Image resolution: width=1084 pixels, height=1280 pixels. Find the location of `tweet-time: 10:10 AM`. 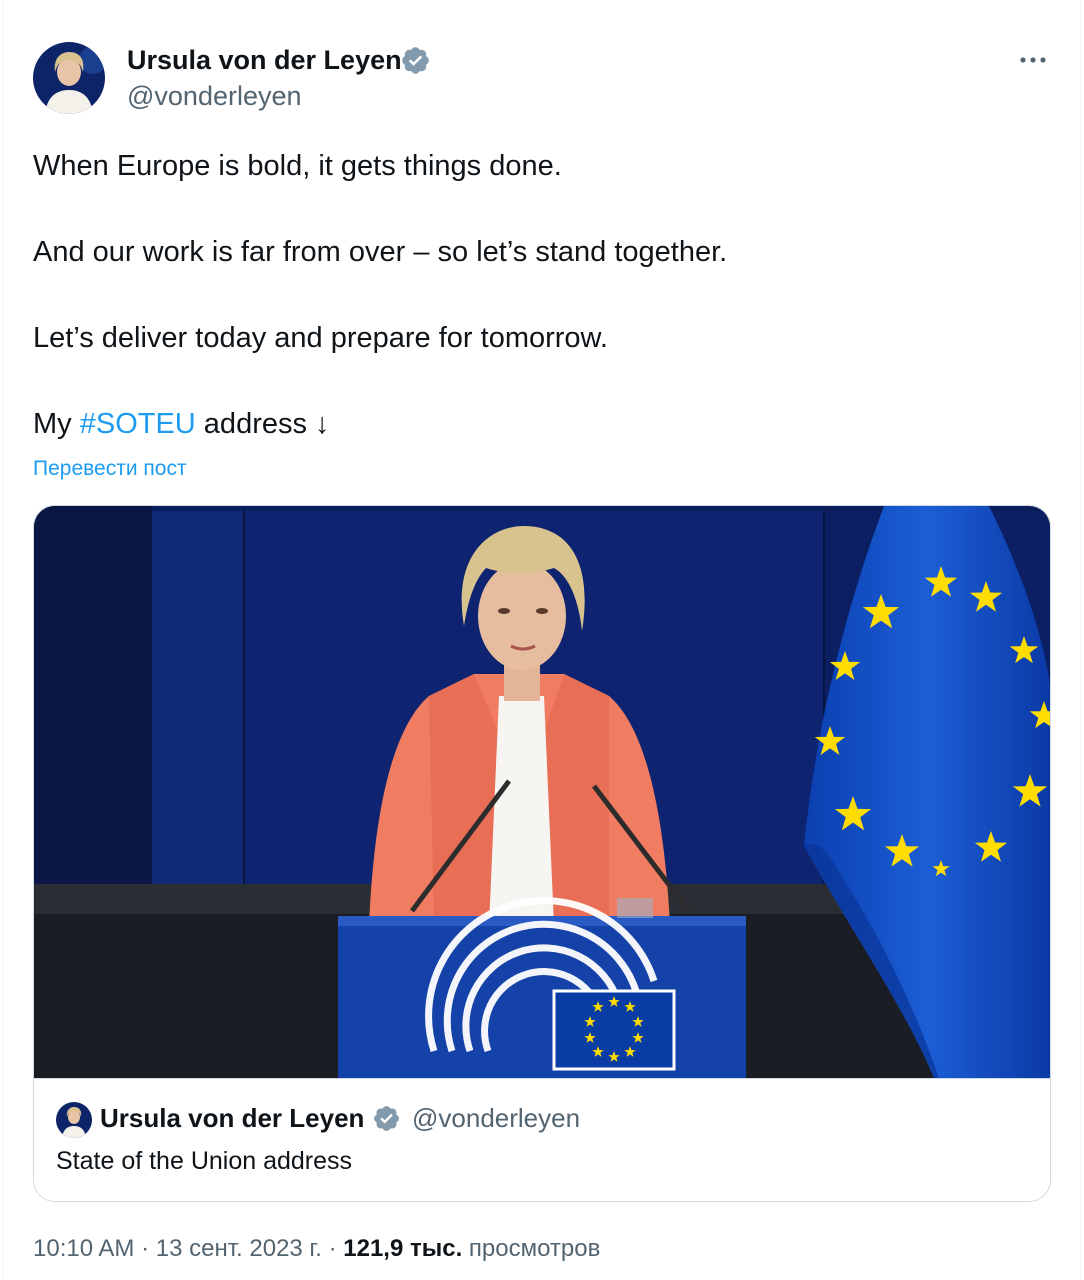

tweet-time: 10:10 AM is located at coordinates (83, 1248).